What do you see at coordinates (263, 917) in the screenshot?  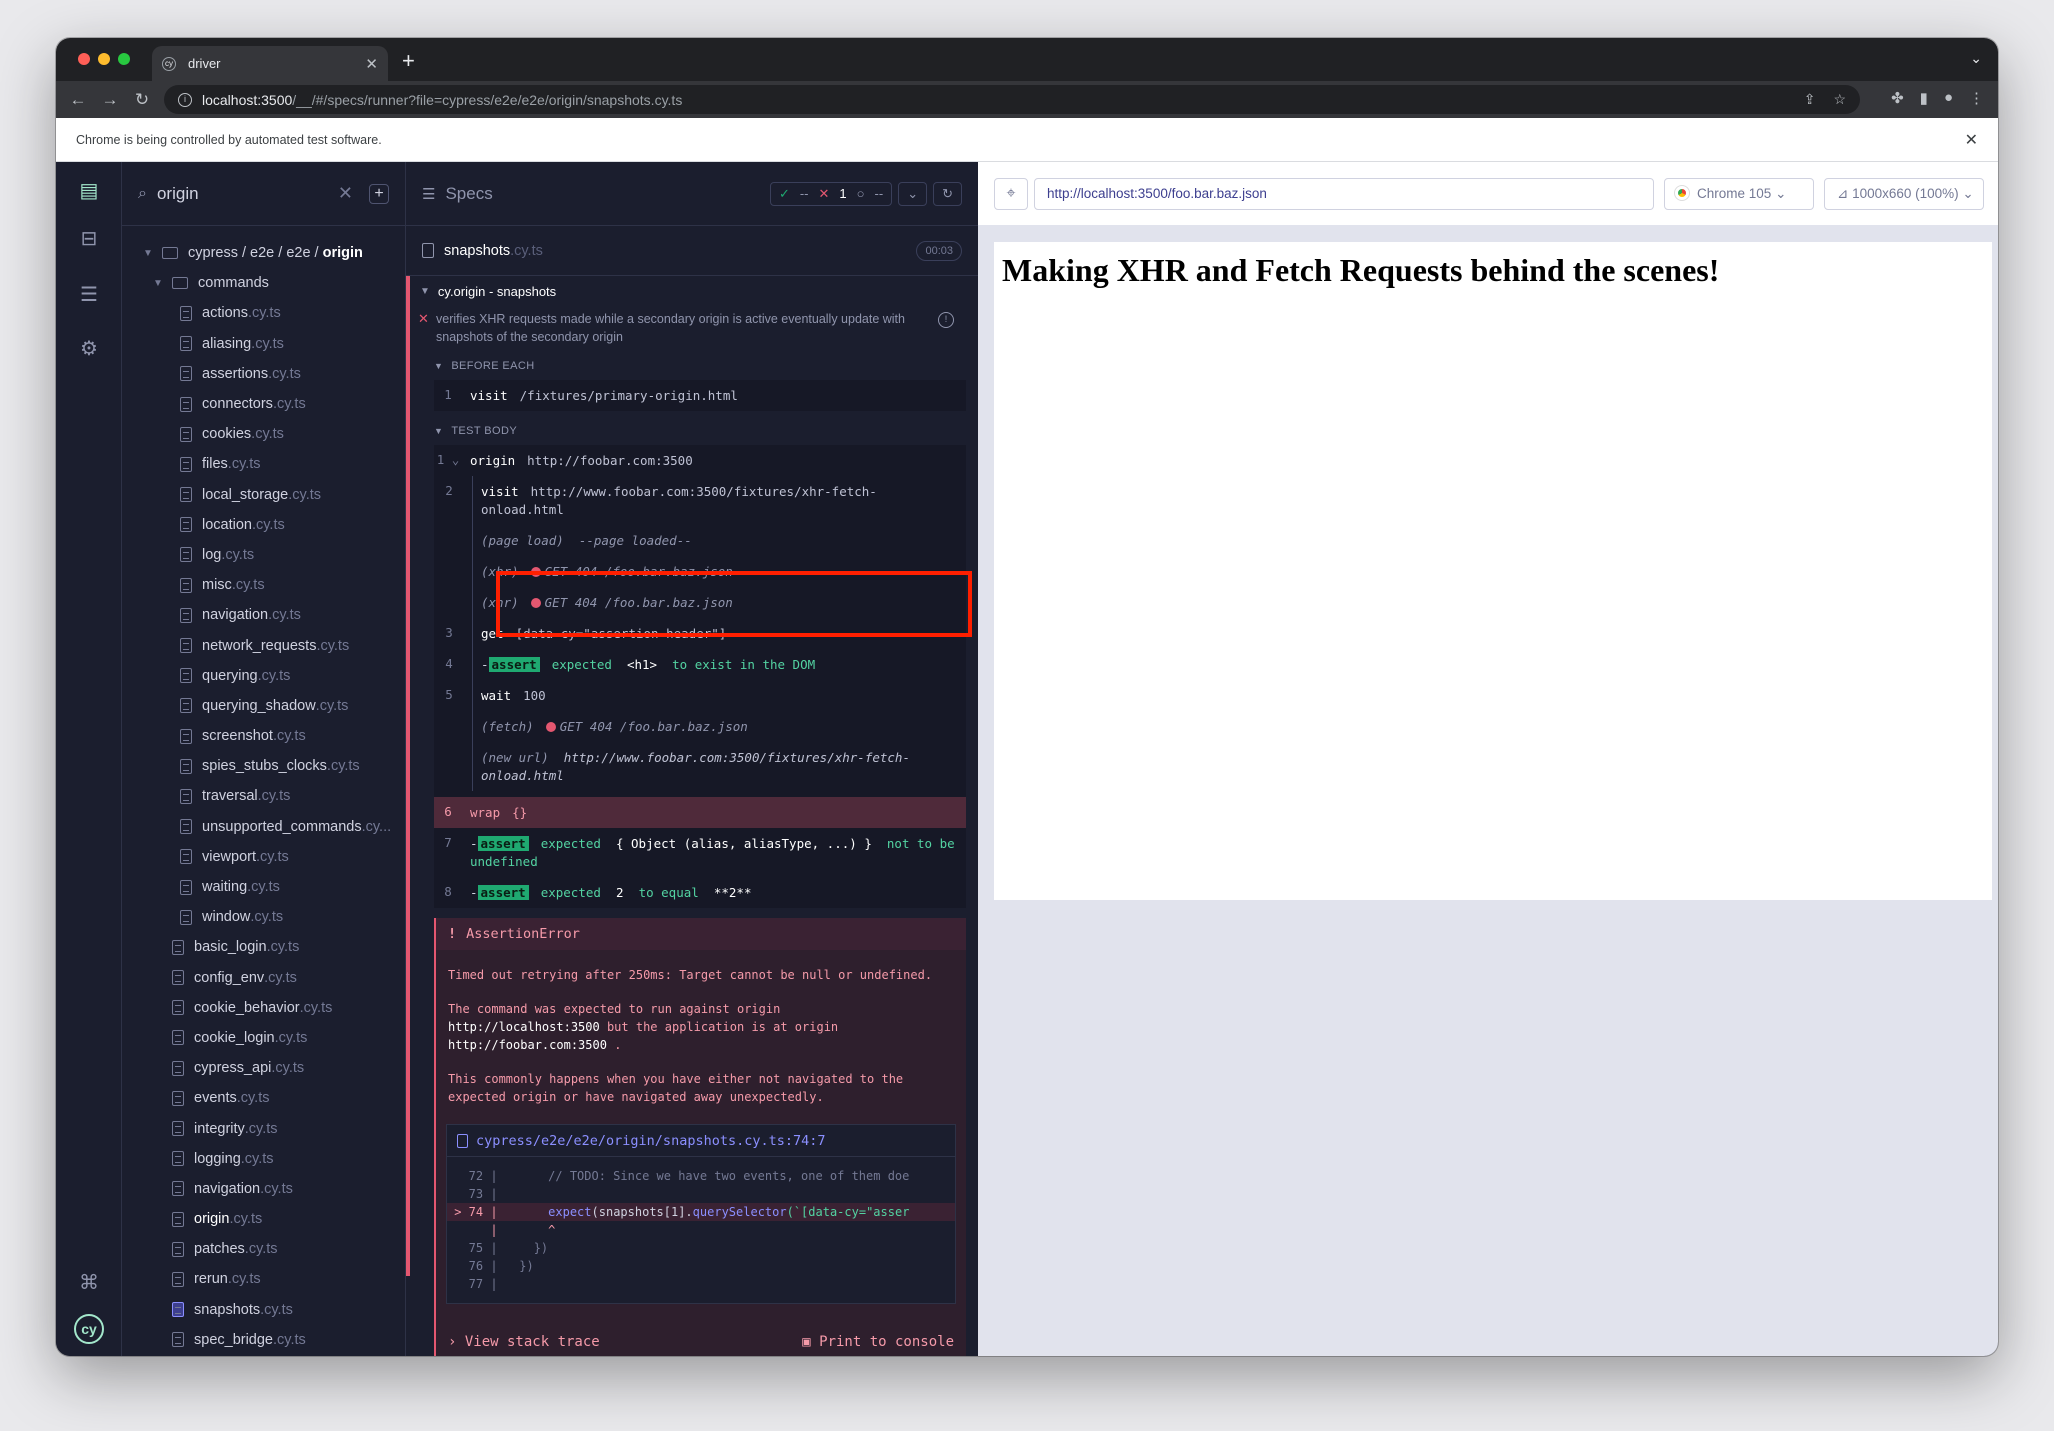 I see `spec-file-row: window .cy.ts` at bounding box center [263, 917].